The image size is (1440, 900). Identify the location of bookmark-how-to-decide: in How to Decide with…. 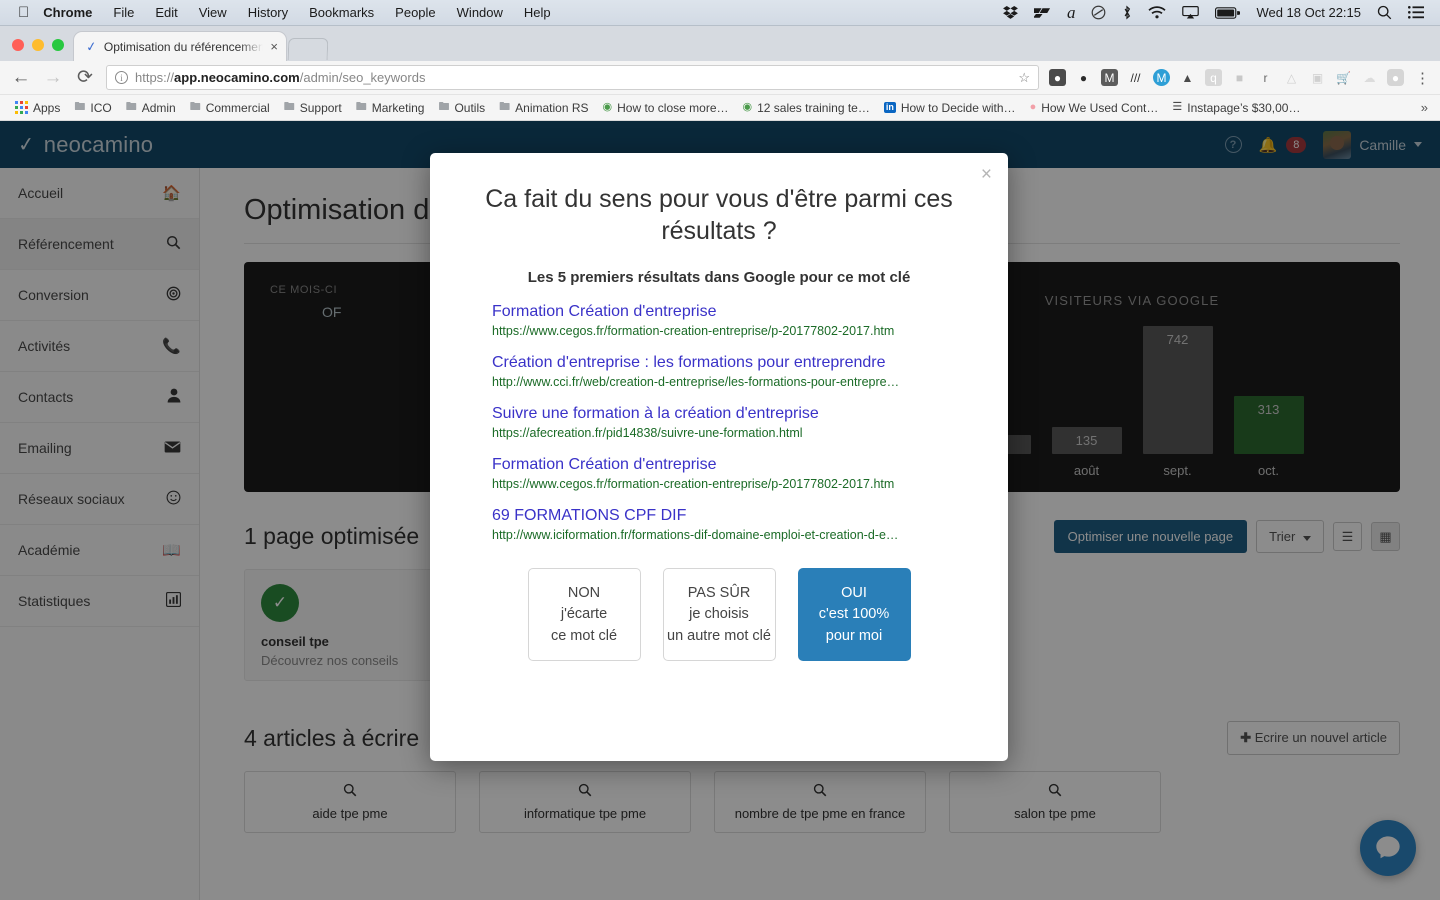
(950, 108).